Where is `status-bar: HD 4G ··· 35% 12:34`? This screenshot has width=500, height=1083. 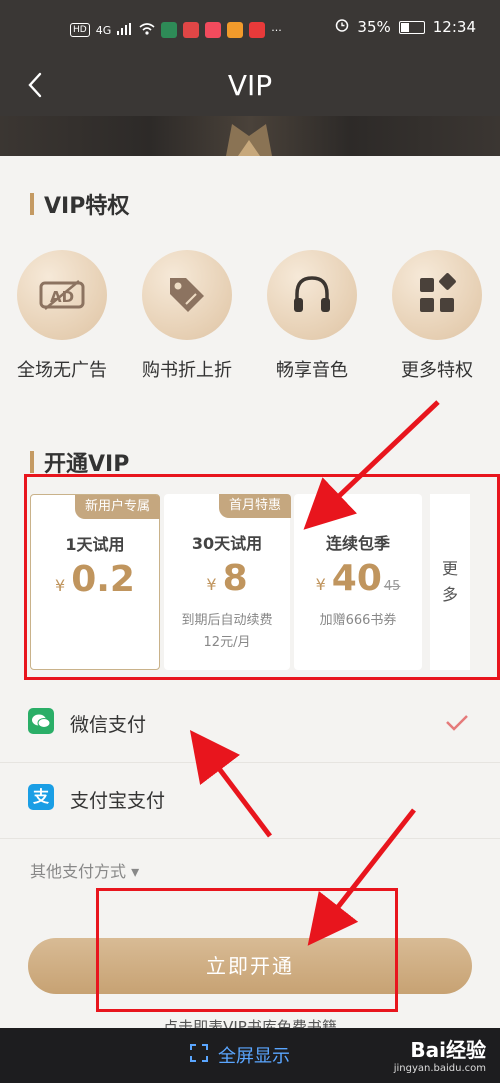 status-bar: HD 4G ··· 35% 12:34 is located at coordinates (250, 29).